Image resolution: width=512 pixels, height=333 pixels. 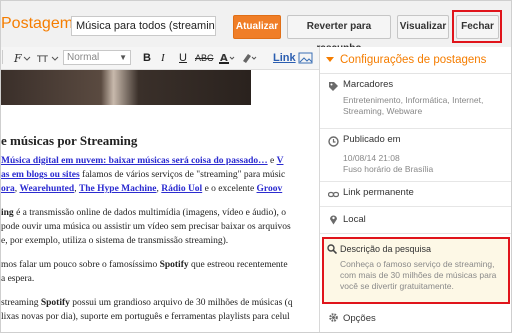 I want to click on search-description-title: Descrição da pesquisa, so click(x=386, y=249).